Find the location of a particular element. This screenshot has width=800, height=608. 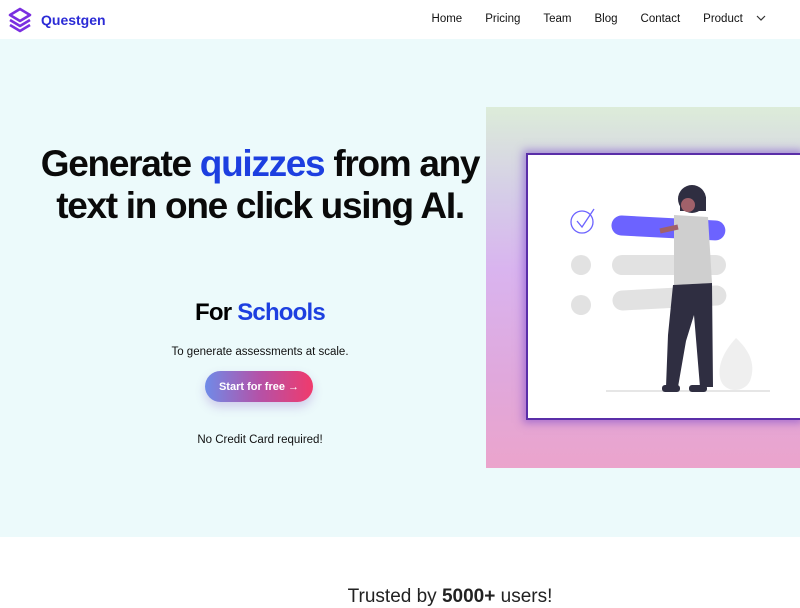

nav-pricing: Pricing is located at coordinates (502, 19).